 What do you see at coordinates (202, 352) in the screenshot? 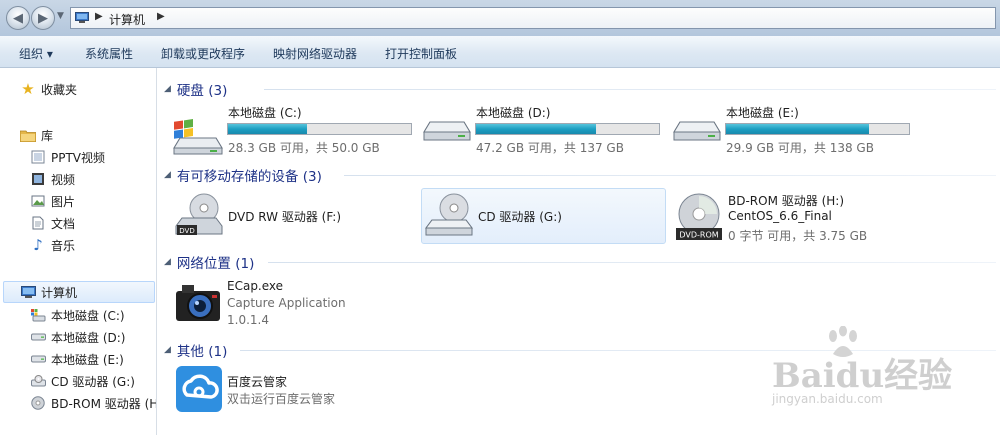
I see `group-title: 其他 (1)` at bounding box center [202, 352].